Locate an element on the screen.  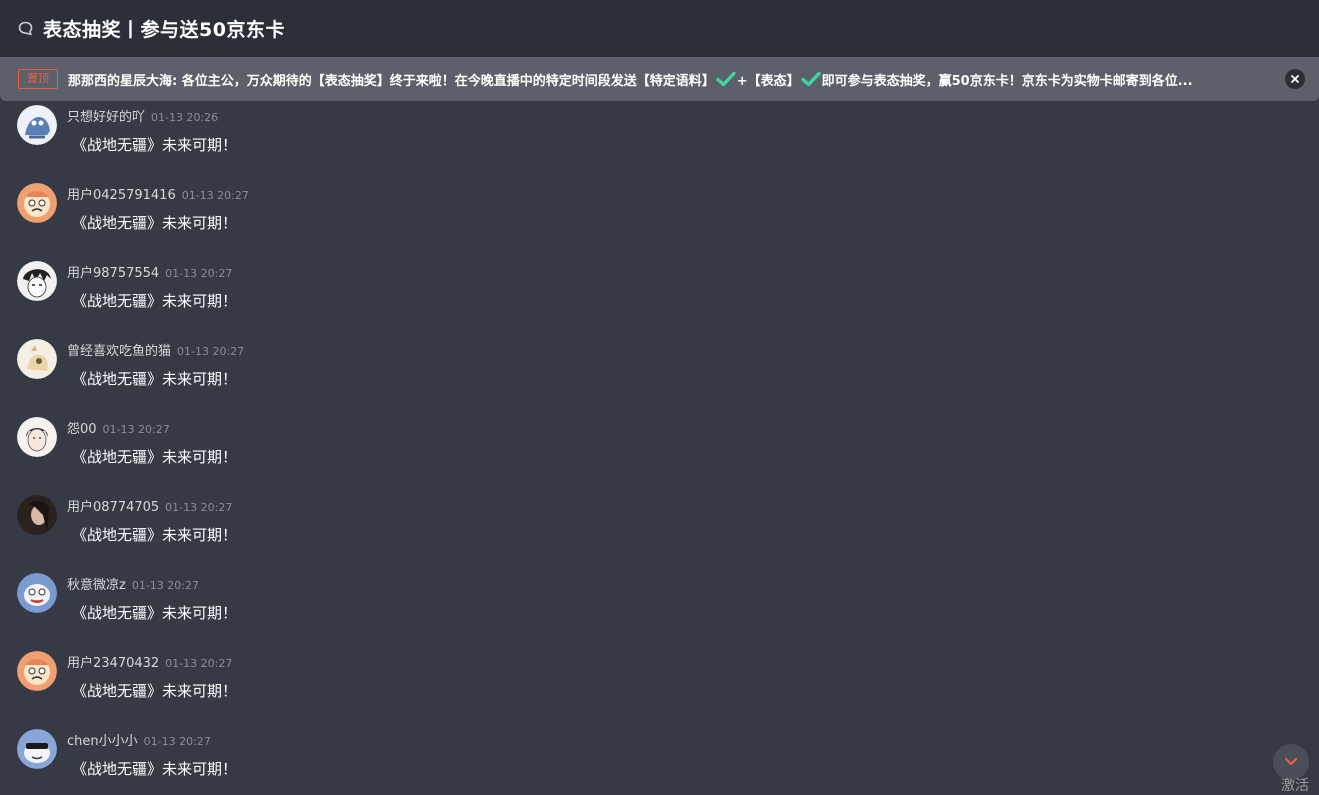
username: 用户0425791416 is located at coordinates (121, 193).